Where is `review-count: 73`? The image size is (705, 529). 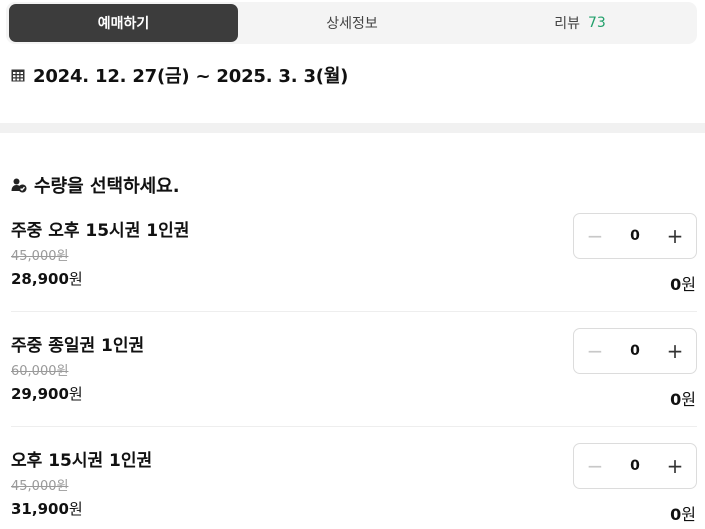
review-count: 73 is located at coordinates (596, 23).